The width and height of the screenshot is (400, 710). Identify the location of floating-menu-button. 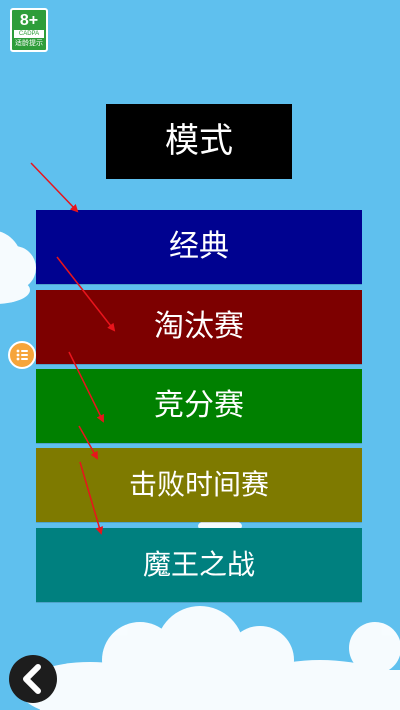
(22, 355).